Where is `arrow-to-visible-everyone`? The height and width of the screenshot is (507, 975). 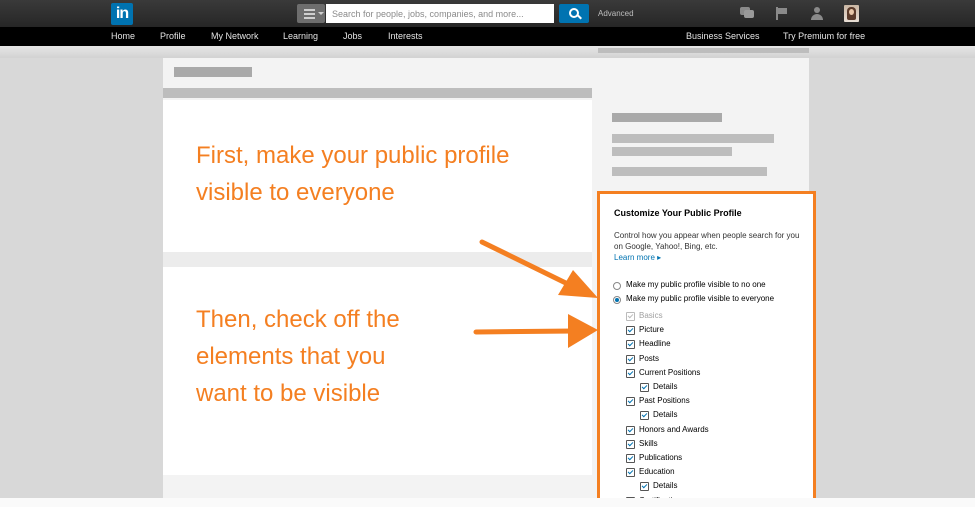
arrow-to-visible-everyone is located at coordinates (538, 268).